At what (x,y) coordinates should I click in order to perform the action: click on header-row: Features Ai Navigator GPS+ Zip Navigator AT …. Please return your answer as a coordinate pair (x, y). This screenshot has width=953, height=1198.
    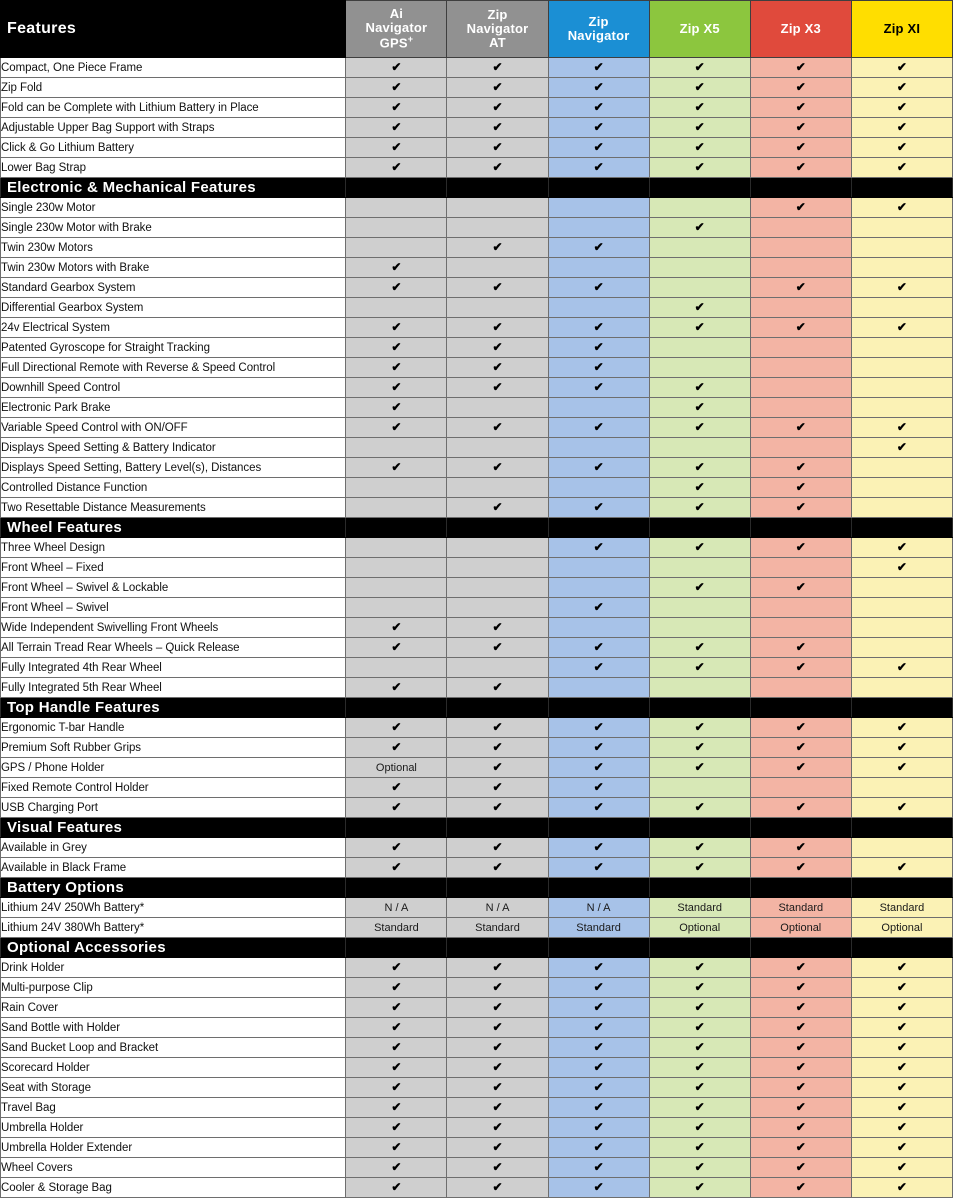
    Looking at the image, I should click on (476, 29).